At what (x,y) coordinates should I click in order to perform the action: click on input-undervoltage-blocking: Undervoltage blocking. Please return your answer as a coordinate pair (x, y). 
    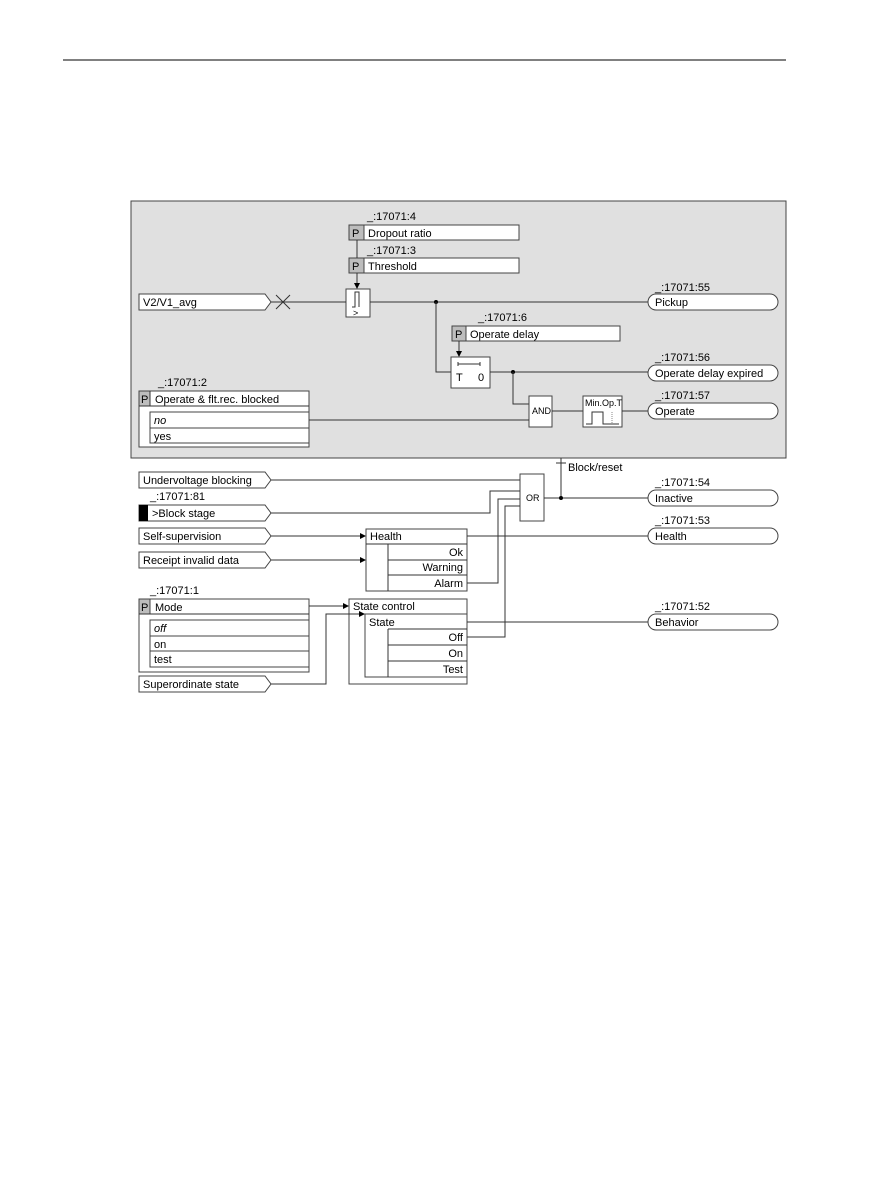
    Looking at the image, I should click on (205, 480).